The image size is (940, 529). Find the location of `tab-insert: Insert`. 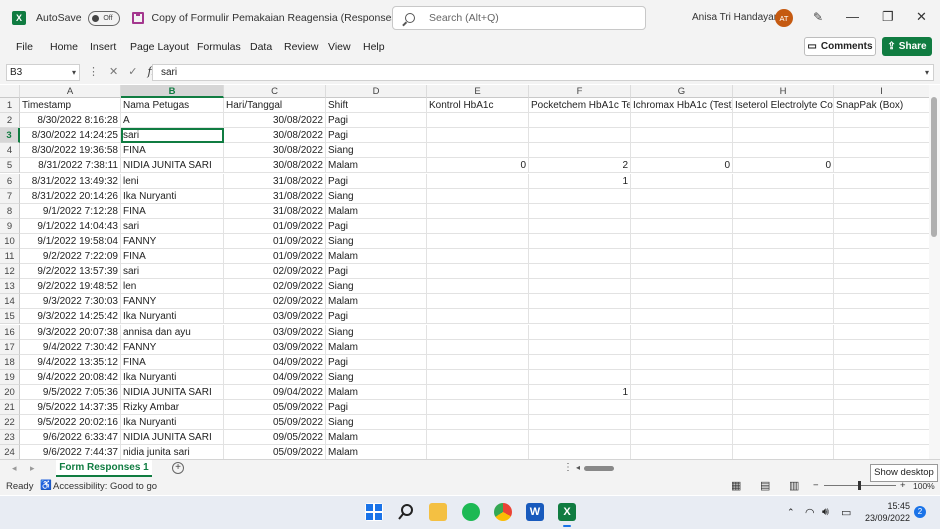

tab-insert: Insert is located at coordinates (103, 47).